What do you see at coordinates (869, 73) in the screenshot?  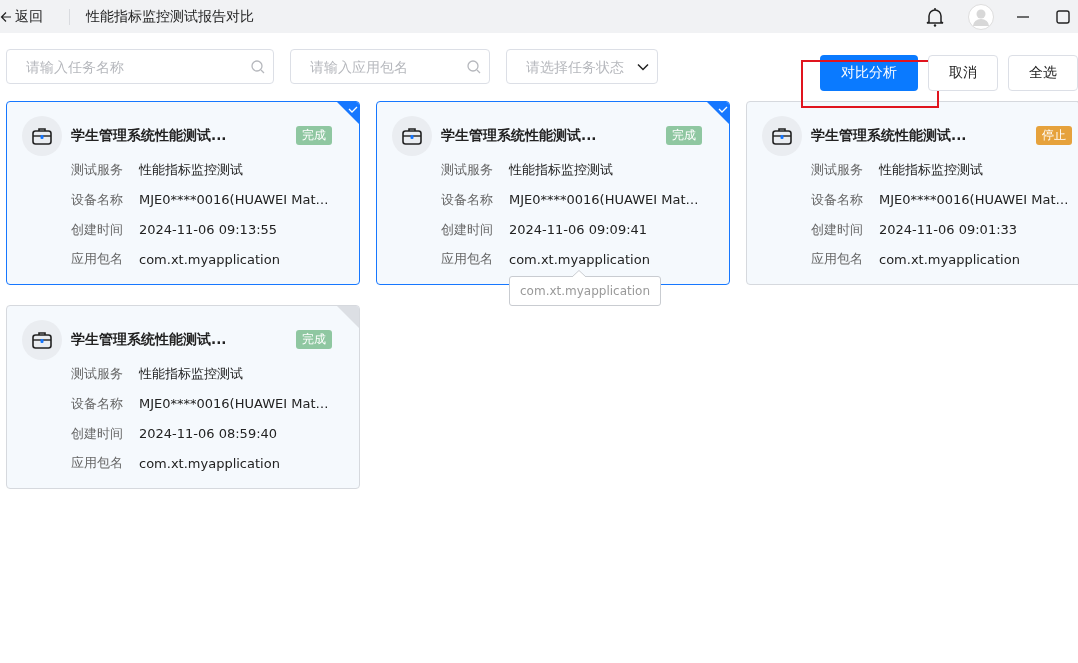 I see `action-button: 对比分析` at bounding box center [869, 73].